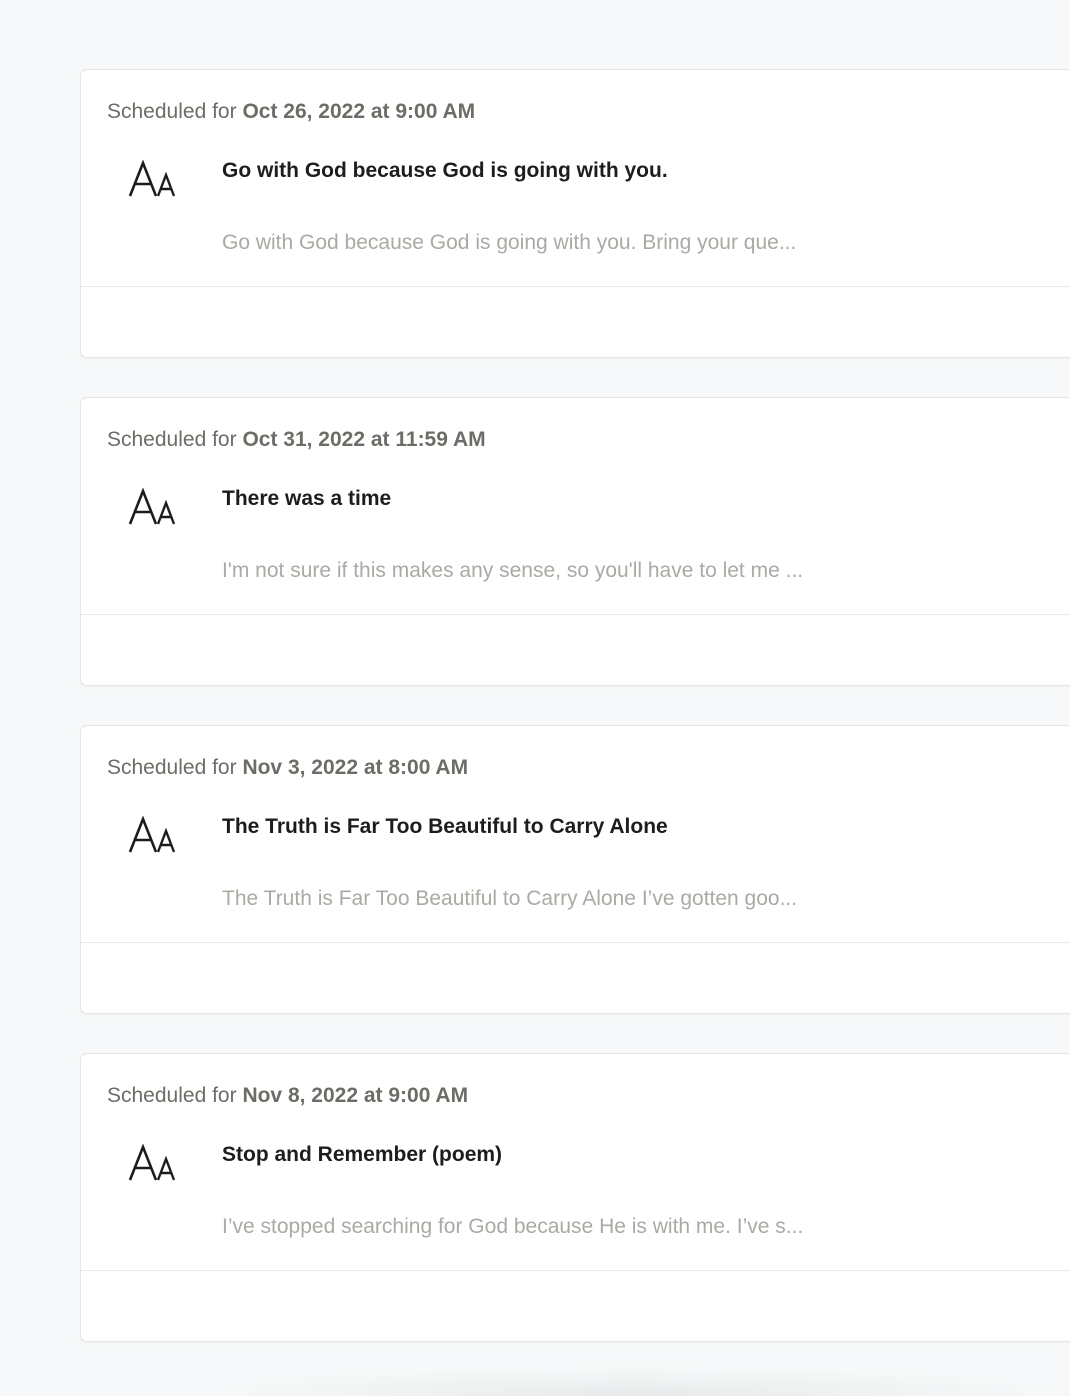 The image size is (1070, 1396). What do you see at coordinates (364, 439) in the screenshot?
I see `scheduled-date: Oct 31, 2022 at 11:59 AM` at bounding box center [364, 439].